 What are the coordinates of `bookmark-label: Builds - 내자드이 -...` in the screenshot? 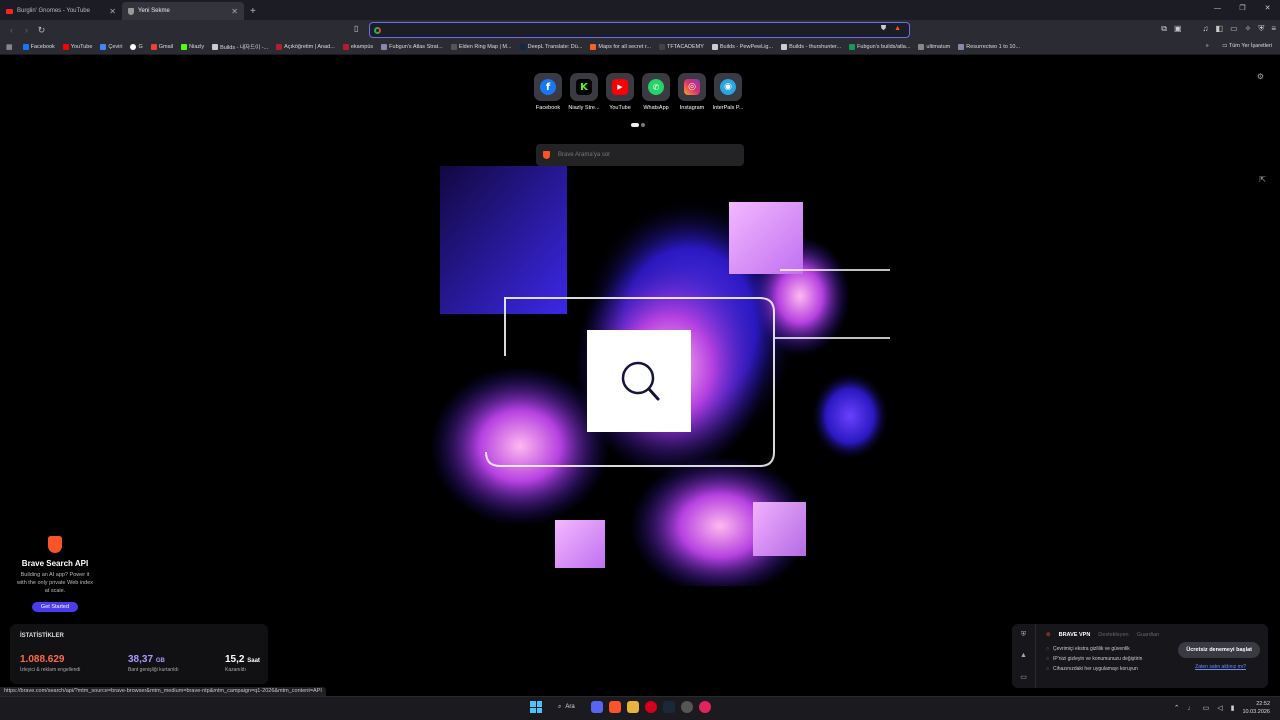 It's located at (244, 48).